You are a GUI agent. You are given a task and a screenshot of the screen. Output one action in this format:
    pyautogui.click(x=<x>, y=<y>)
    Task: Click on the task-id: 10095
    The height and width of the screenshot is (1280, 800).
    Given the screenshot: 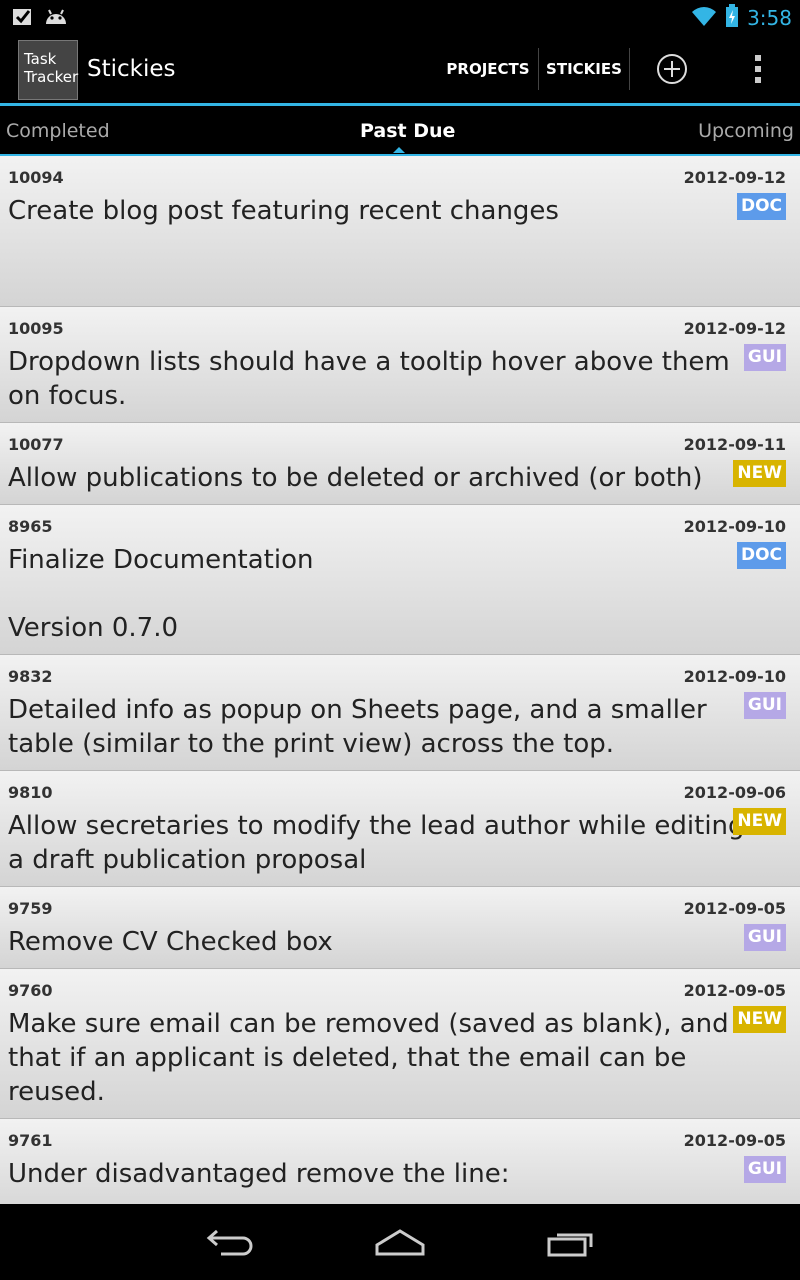 What is the action you would take?
    pyautogui.click(x=36, y=328)
    